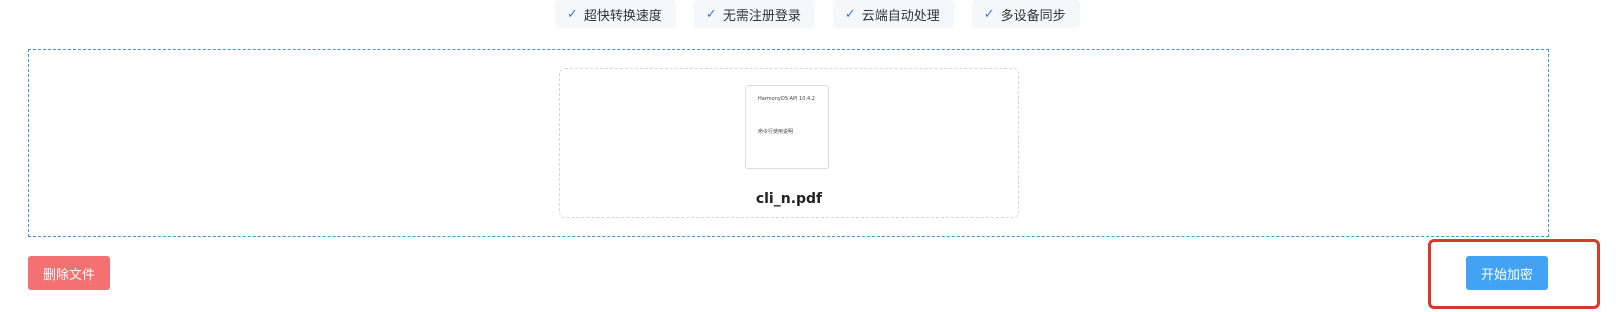 The height and width of the screenshot is (312, 1616). I want to click on feature-label: 云端自动处理, so click(900, 16).